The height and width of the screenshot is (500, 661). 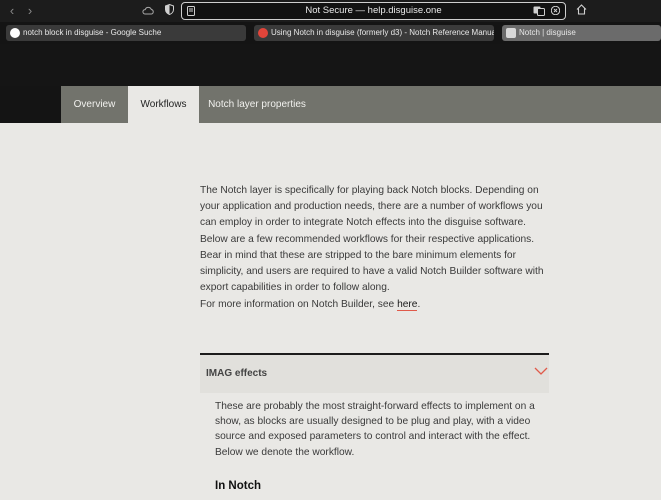 What do you see at coordinates (555, 11) in the screenshot?
I see `close-icon` at bounding box center [555, 11].